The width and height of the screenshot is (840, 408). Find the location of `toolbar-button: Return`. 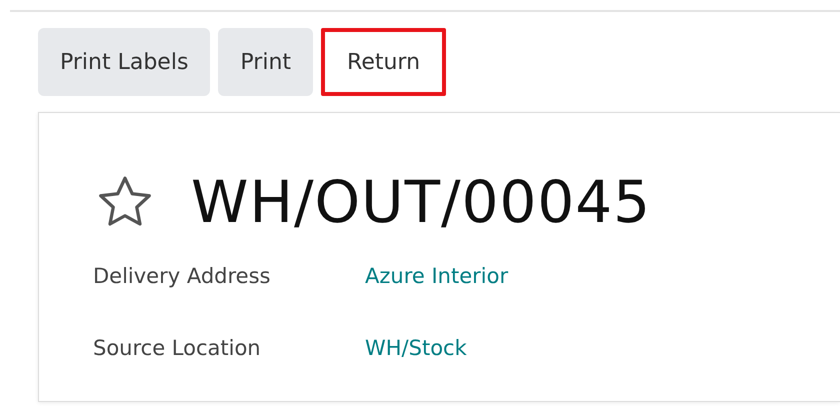

toolbar-button: Return is located at coordinates (383, 62).